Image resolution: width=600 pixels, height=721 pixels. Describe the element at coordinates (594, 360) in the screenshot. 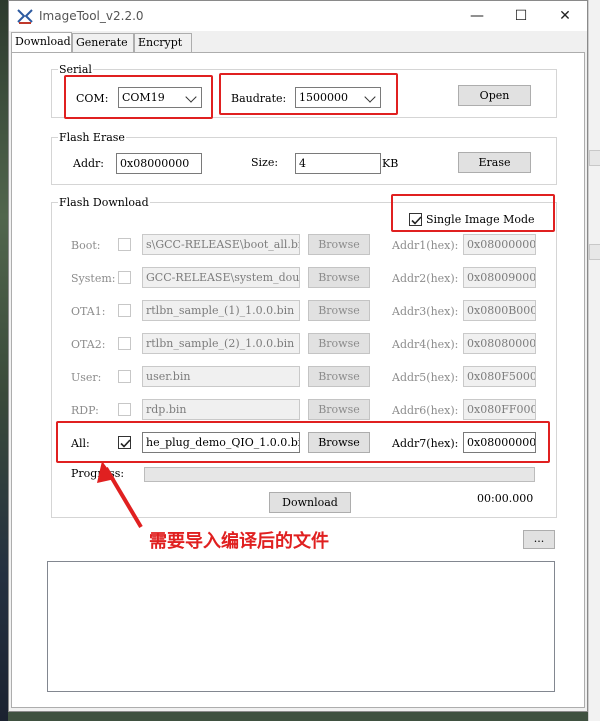

I see `background-window-right` at that location.